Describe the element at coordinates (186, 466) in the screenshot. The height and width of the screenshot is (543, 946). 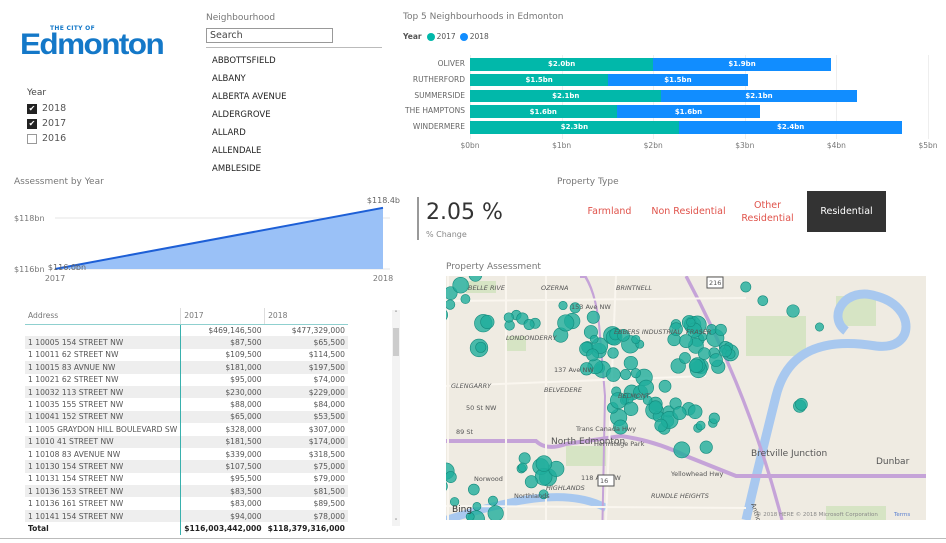
I see `table-row: 1 10130 154 STREET NW $107,500 $75,000` at that location.